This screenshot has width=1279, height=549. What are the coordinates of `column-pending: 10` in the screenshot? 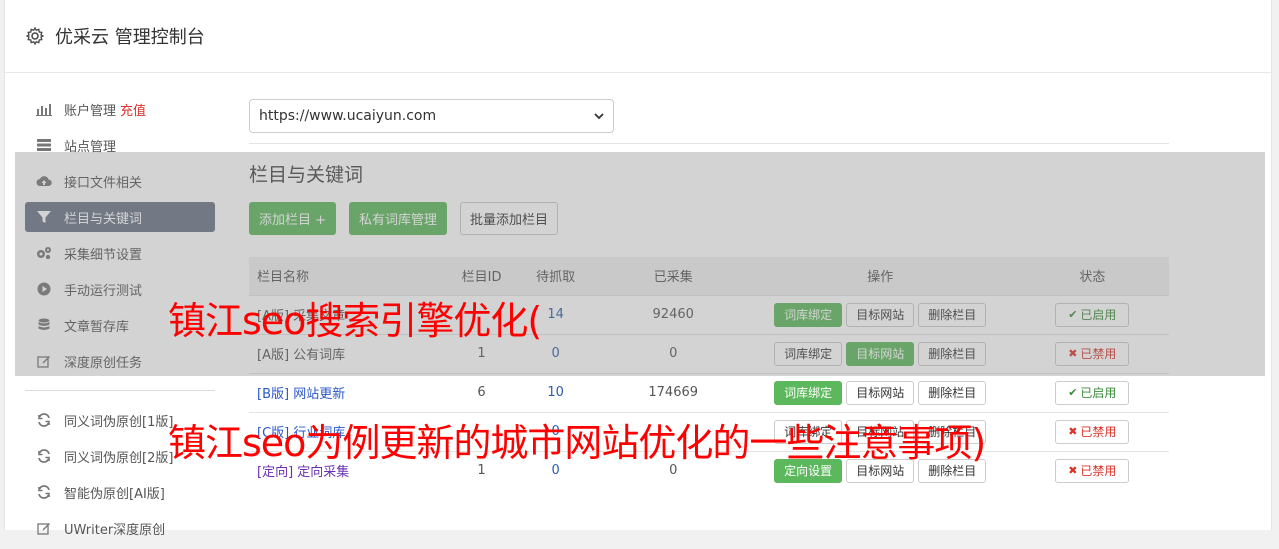 It's located at (555, 392).